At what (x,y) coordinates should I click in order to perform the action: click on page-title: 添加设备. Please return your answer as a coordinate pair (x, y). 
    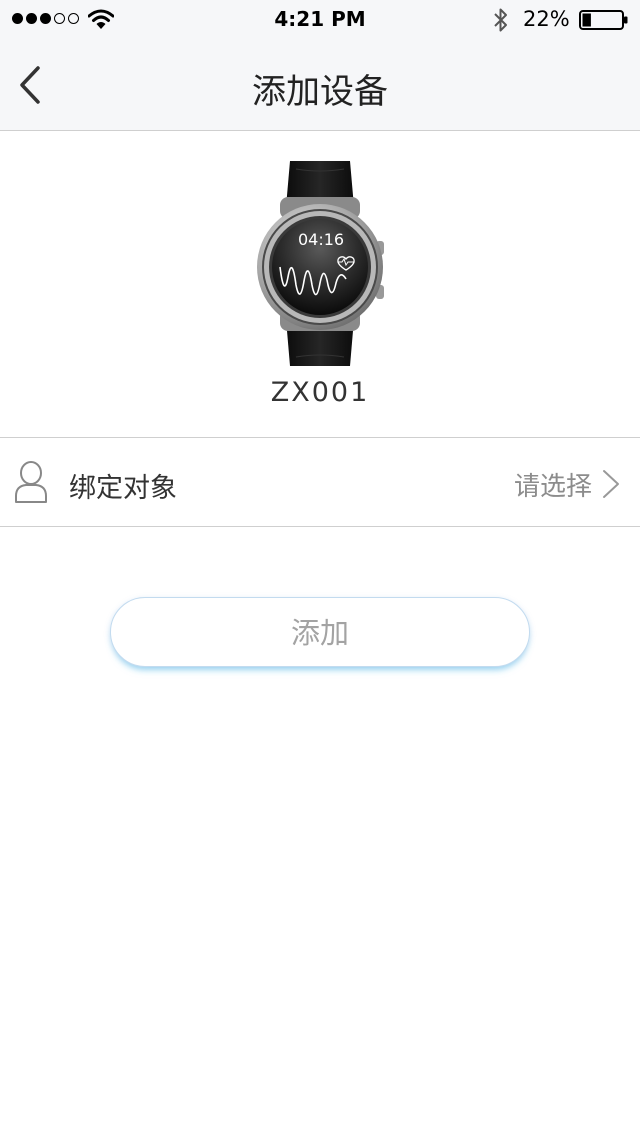
    Looking at the image, I should click on (320, 92).